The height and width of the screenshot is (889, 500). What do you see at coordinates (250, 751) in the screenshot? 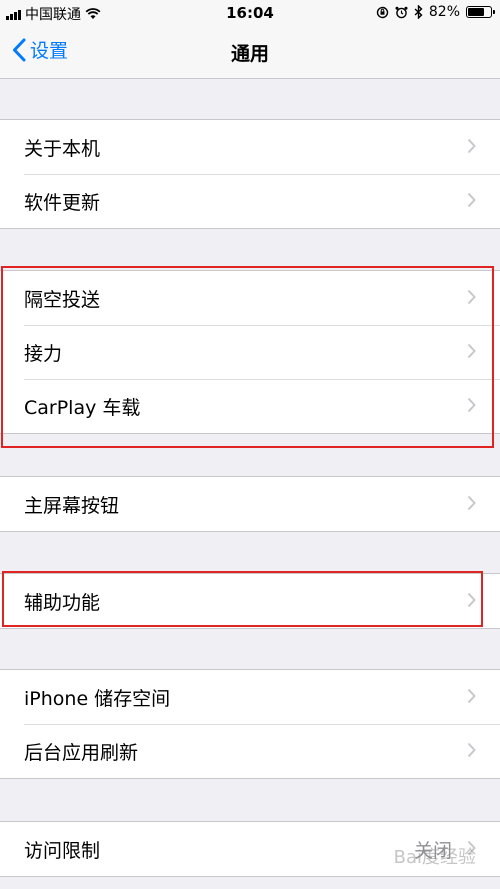
I see `row-background-refresh: 后台应用刷新` at bounding box center [250, 751].